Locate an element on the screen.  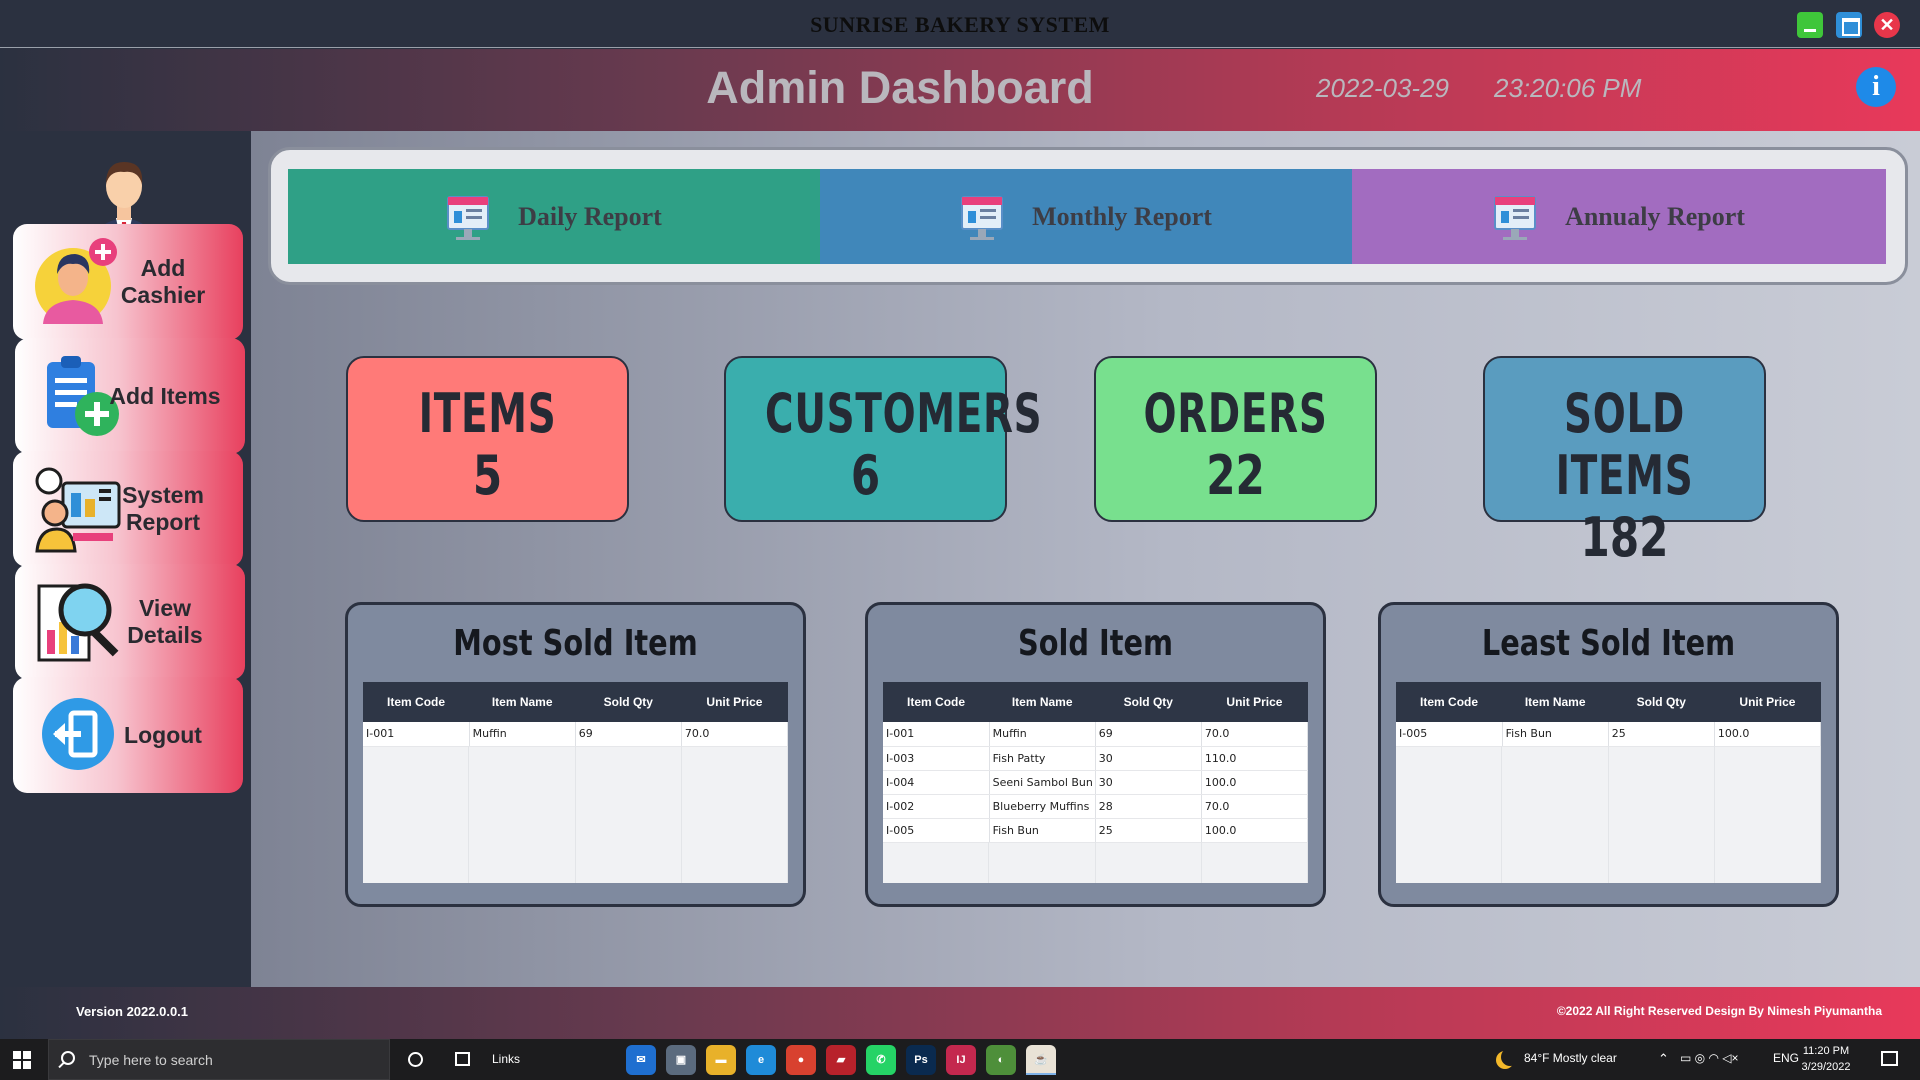
view-details-button: View Details is located at coordinates (130, 622).